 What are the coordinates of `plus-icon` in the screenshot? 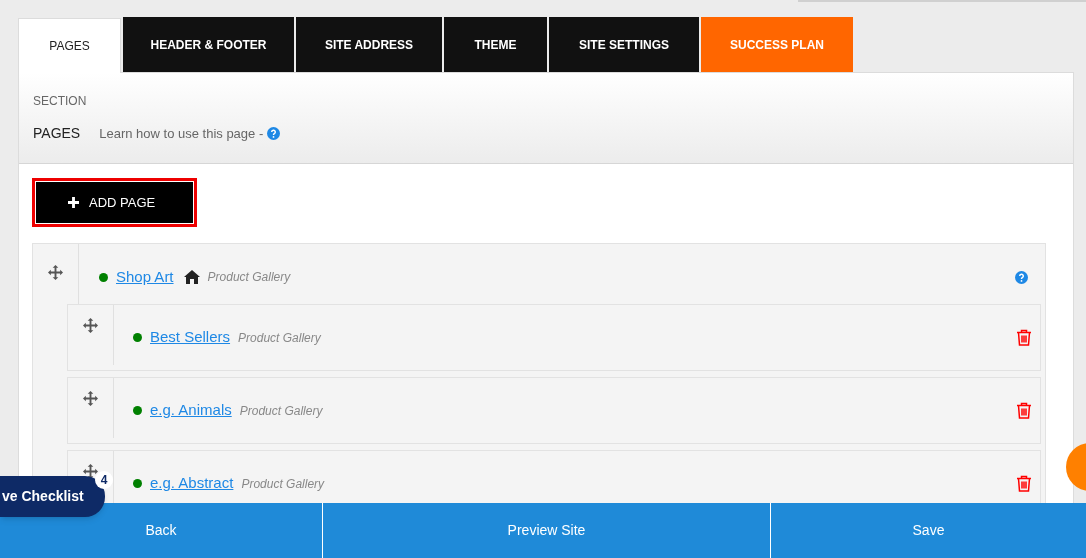 It's located at (73, 202).